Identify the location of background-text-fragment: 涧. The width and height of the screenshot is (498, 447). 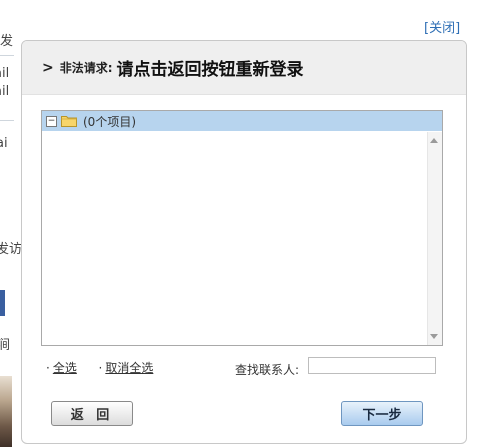
(5, 345).